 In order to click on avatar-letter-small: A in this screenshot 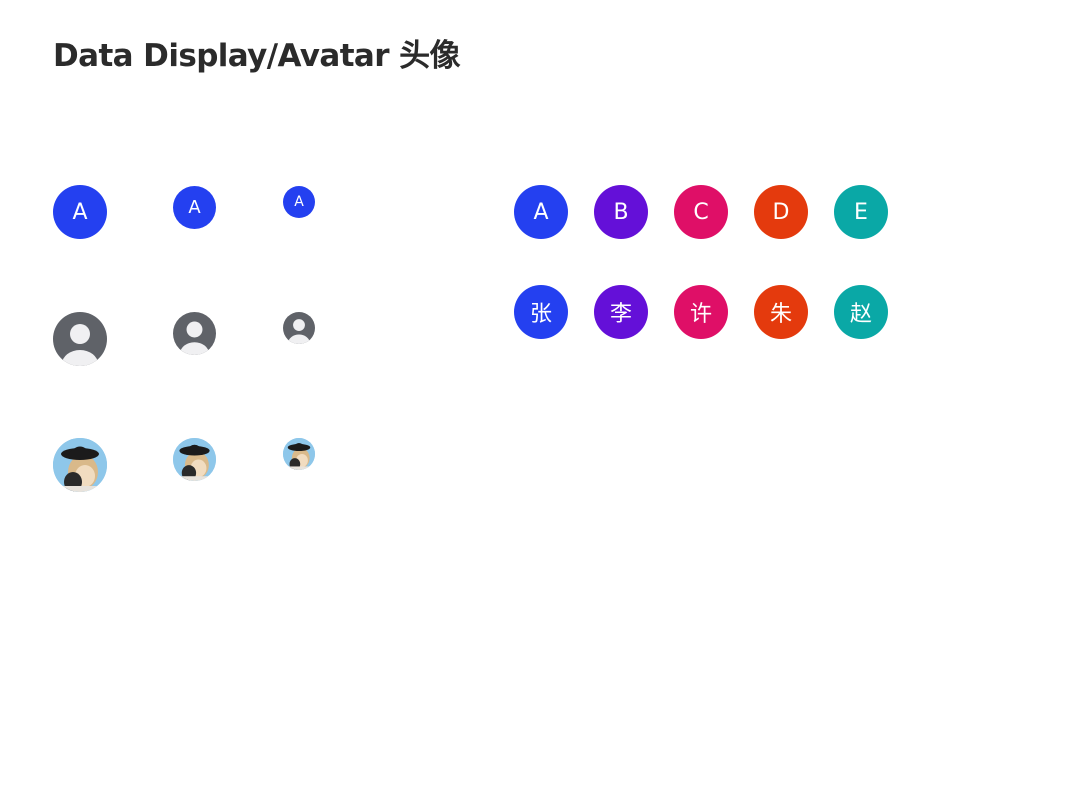, I will do `click(299, 202)`.